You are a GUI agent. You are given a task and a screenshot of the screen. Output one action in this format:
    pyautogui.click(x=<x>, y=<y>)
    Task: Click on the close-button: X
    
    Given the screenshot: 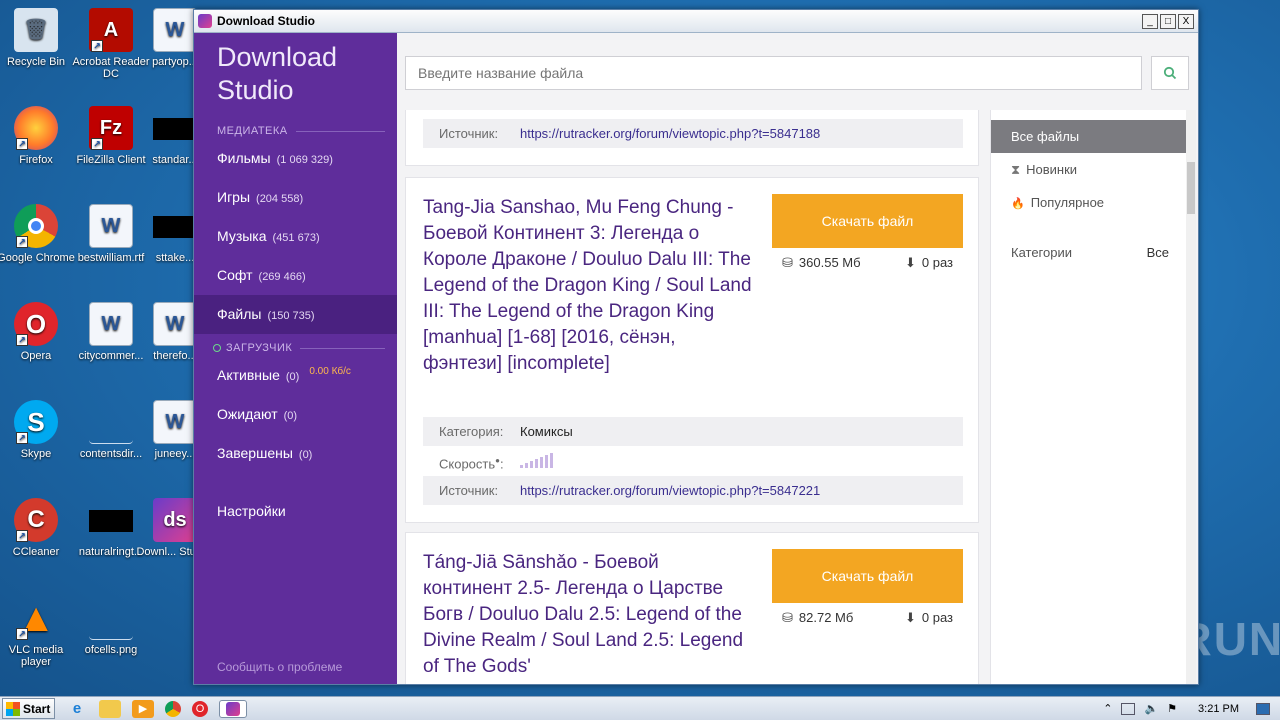 What is the action you would take?
    pyautogui.click(x=1186, y=21)
    